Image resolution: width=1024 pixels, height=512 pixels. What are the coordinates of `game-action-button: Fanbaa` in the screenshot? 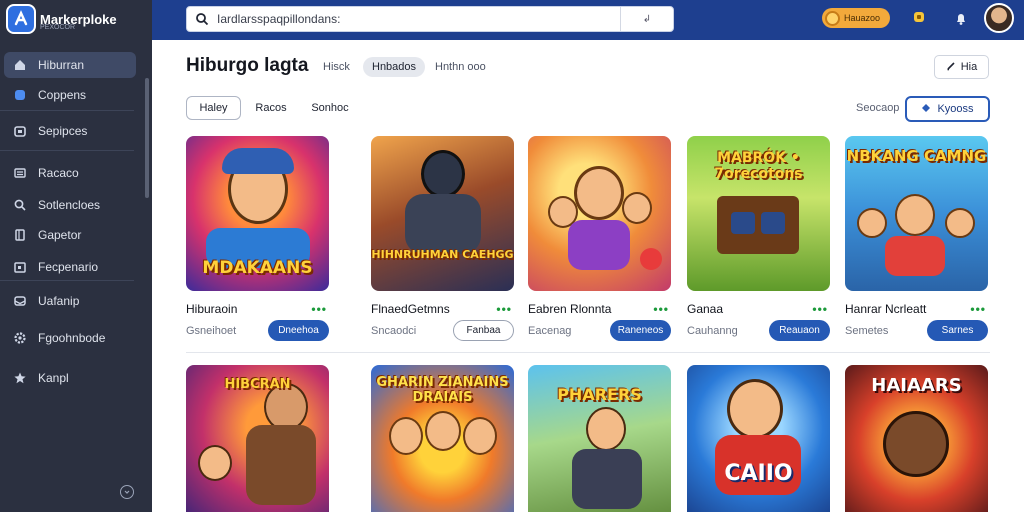 It's located at (483, 330).